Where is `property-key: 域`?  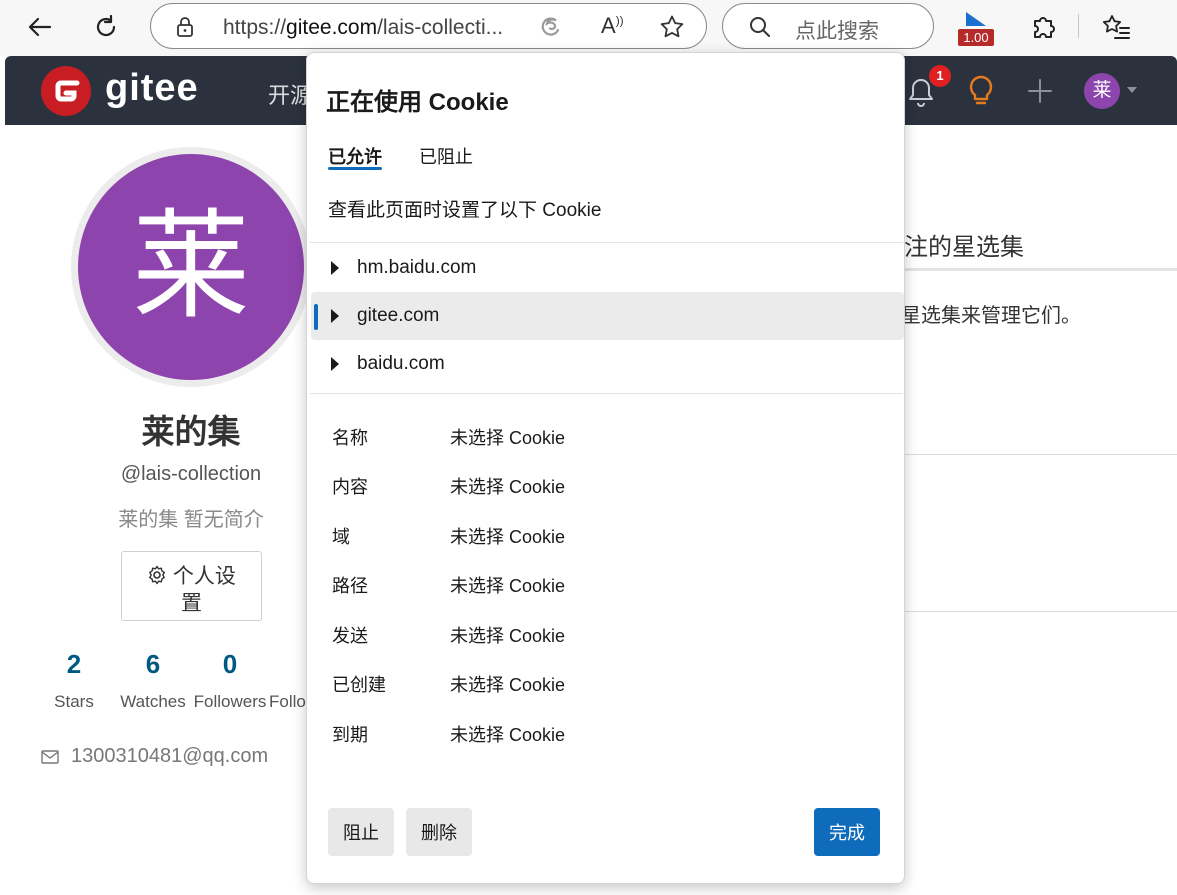
property-key: 域 is located at coordinates (341, 537).